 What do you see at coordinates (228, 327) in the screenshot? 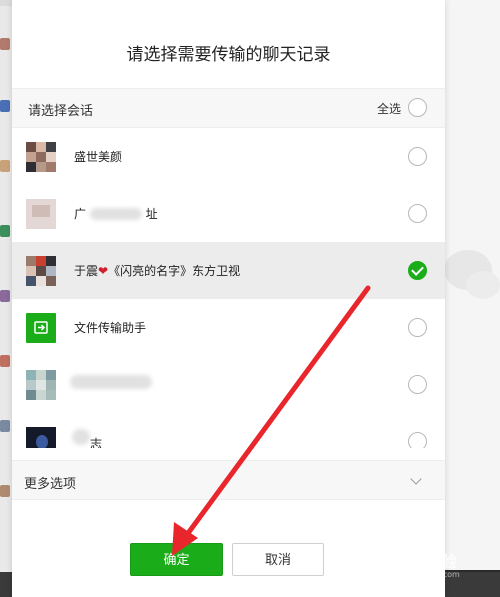
I see `conversation-row: 文件传输助手` at bounding box center [228, 327].